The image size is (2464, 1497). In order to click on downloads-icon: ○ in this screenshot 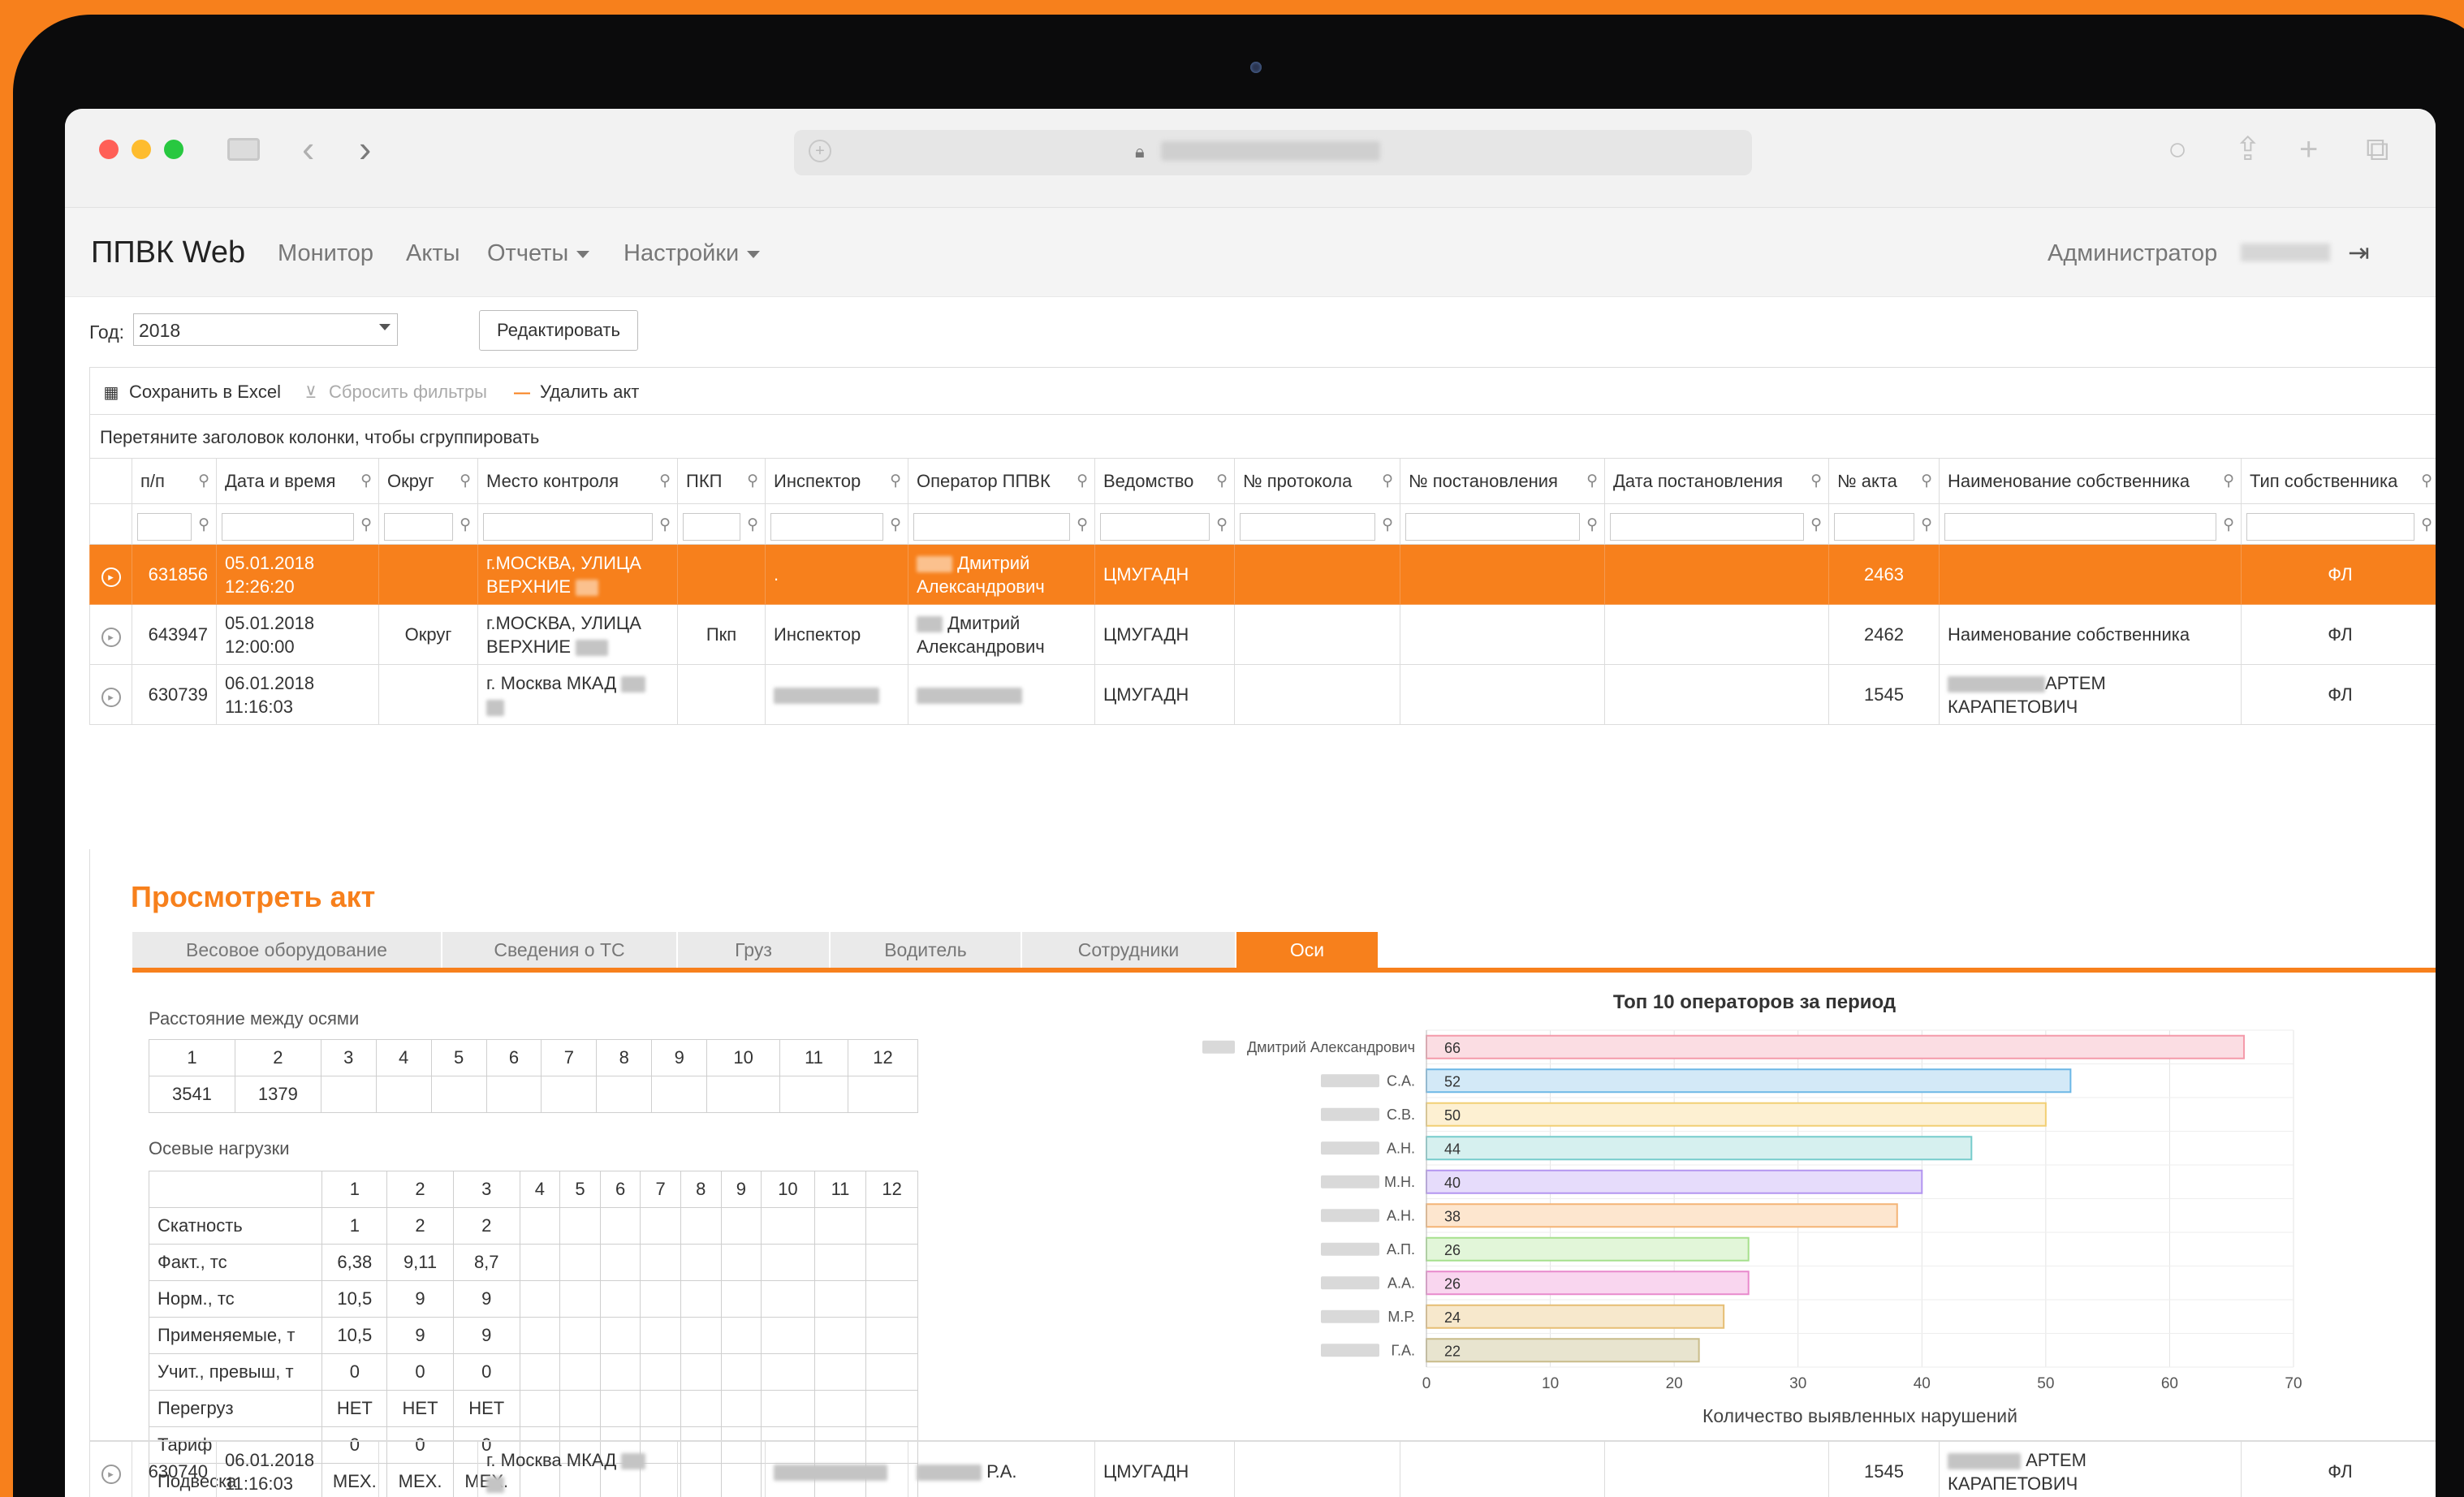, I will do `click(2177, 149)`.